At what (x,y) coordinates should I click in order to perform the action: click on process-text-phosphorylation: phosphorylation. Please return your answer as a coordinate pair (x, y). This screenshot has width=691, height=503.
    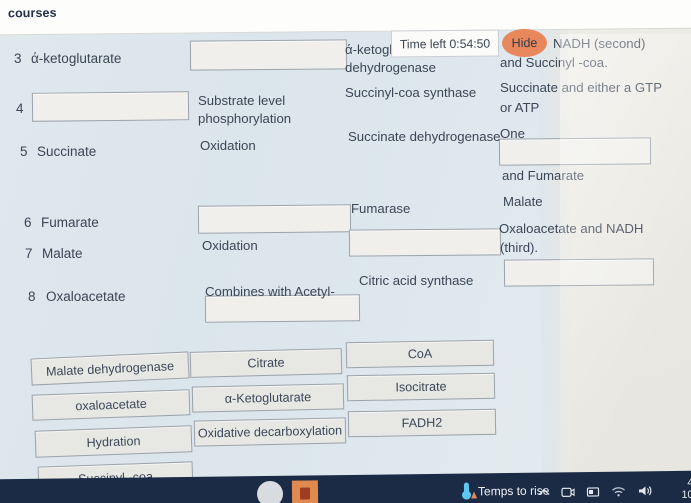
    Looking at the image, I should click on (245, 118).